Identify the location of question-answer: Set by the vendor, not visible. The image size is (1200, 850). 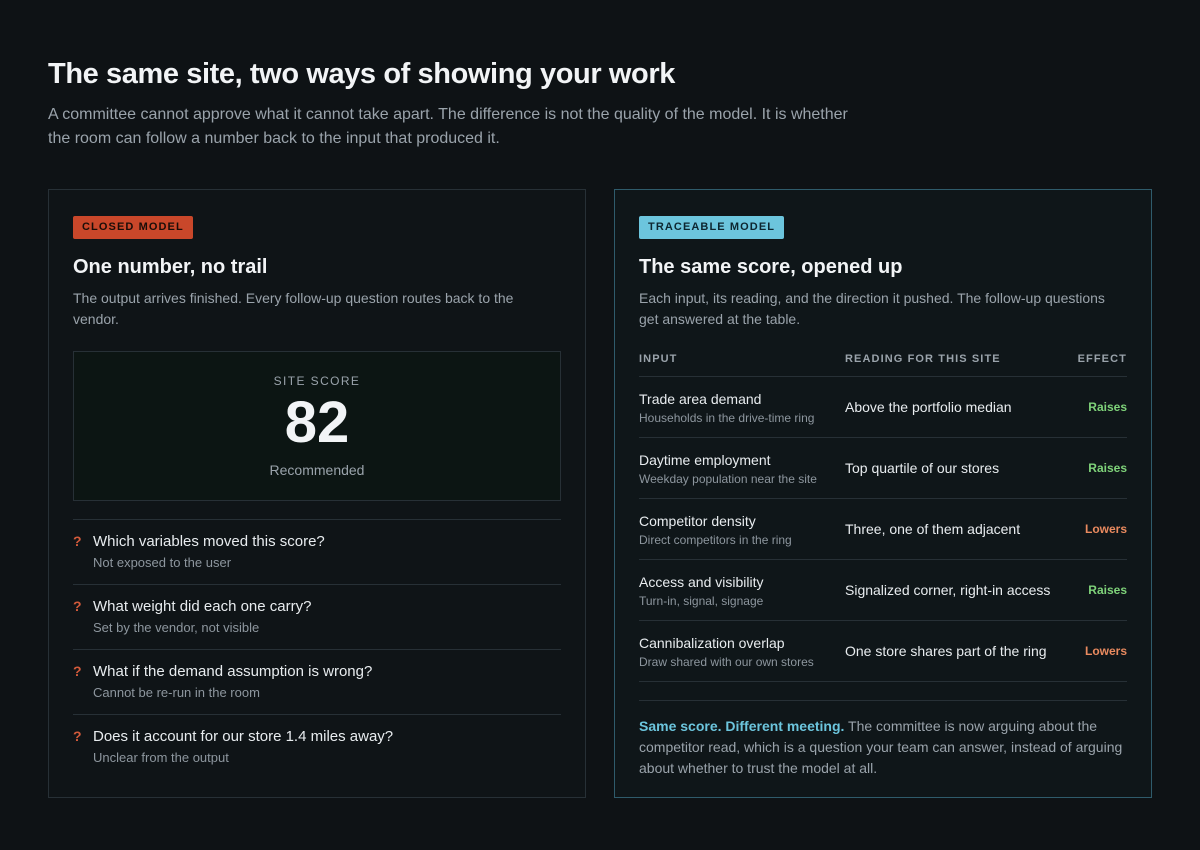
(176, 627).